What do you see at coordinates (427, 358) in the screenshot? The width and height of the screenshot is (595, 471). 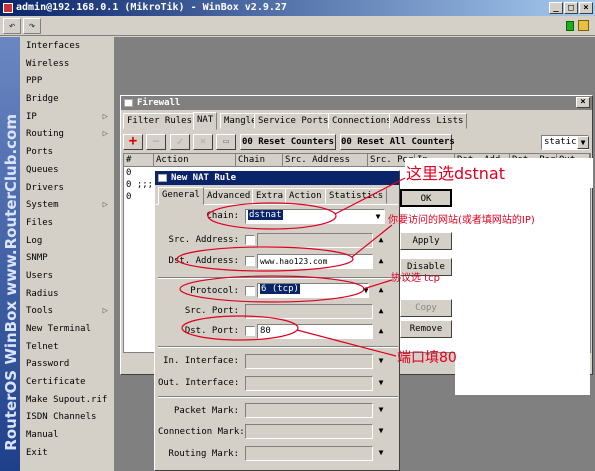 I see `annotation-dst-port: 端口填80` at bounding box center [427, 358].